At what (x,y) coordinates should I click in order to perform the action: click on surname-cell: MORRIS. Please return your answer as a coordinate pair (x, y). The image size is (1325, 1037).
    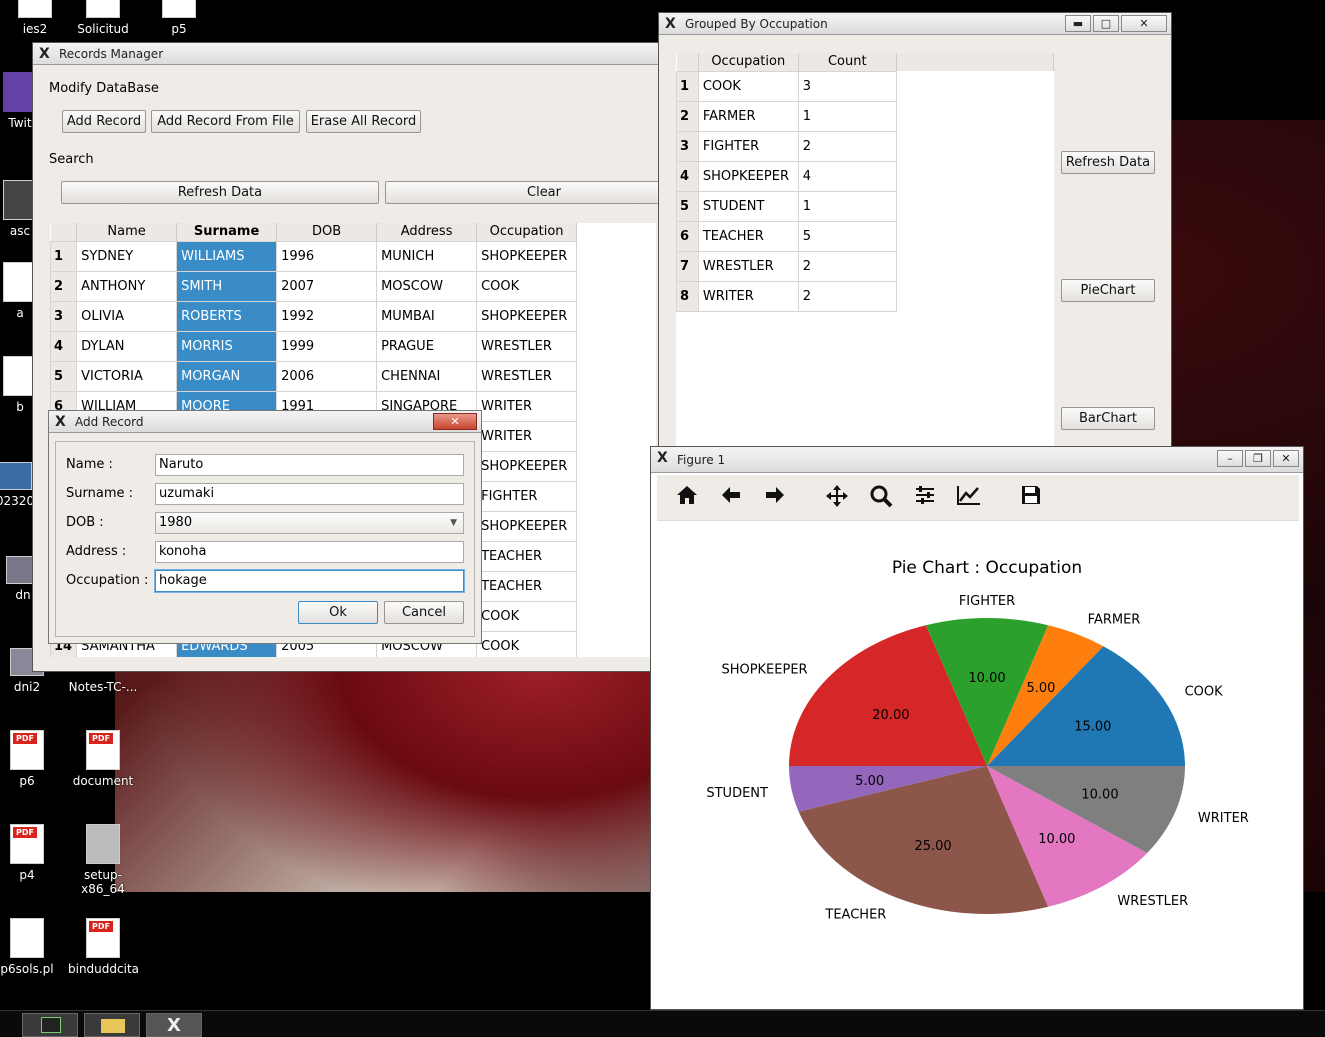
    Looking at the image, I should click on (227, 346).